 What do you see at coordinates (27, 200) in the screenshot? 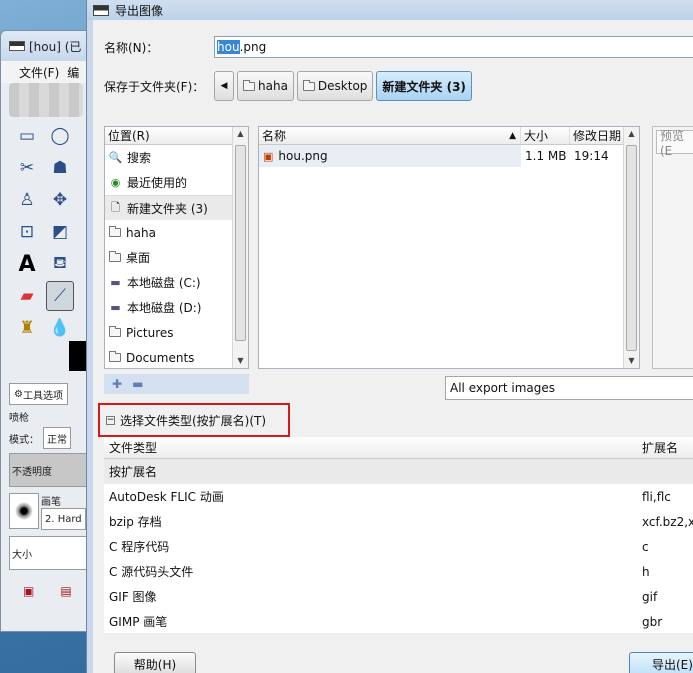
I see `fuzzy-select-tool-icon: ♙` at bounding box center [27, 200].